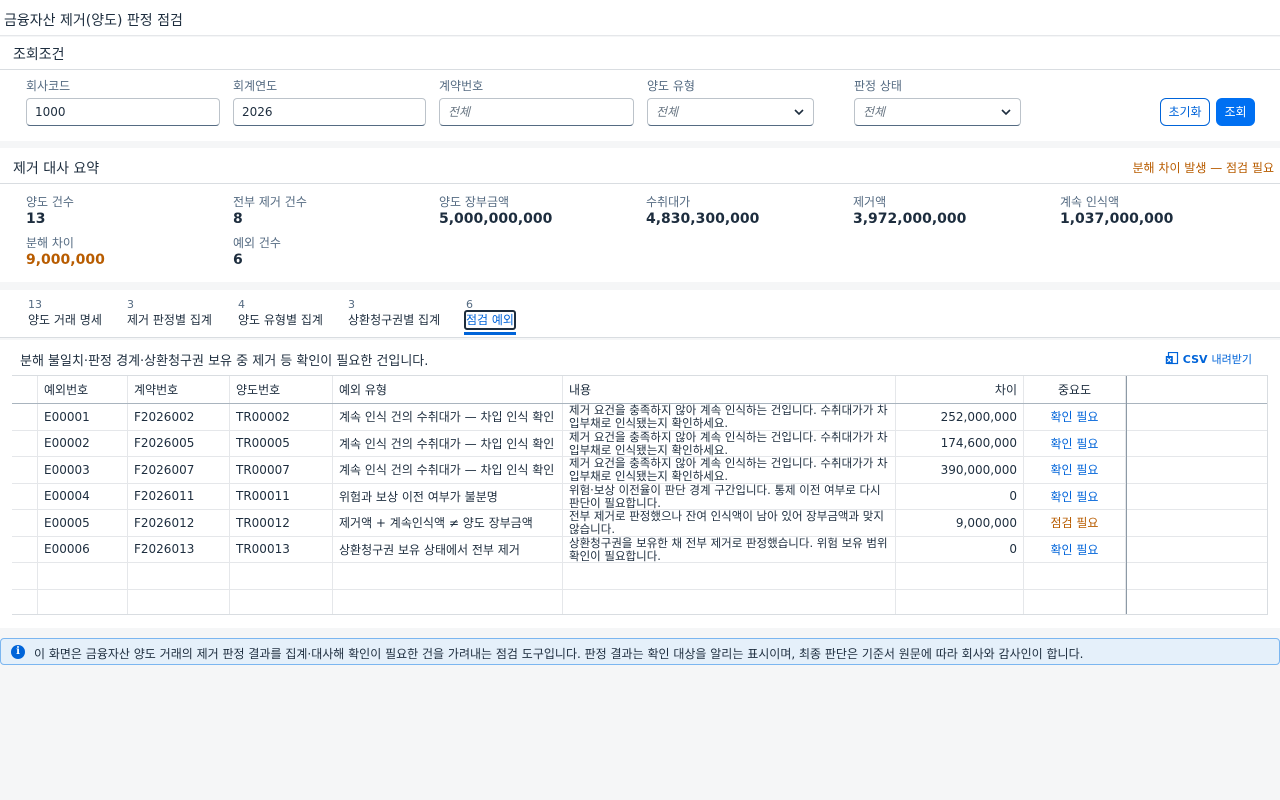 The height and width of the screenshot is (800, 1280). What do you see at coordinates (1090, 202) in the screenshot?
I see `kpi-label: 계속 인식액` at bounding box center [1090, 202].